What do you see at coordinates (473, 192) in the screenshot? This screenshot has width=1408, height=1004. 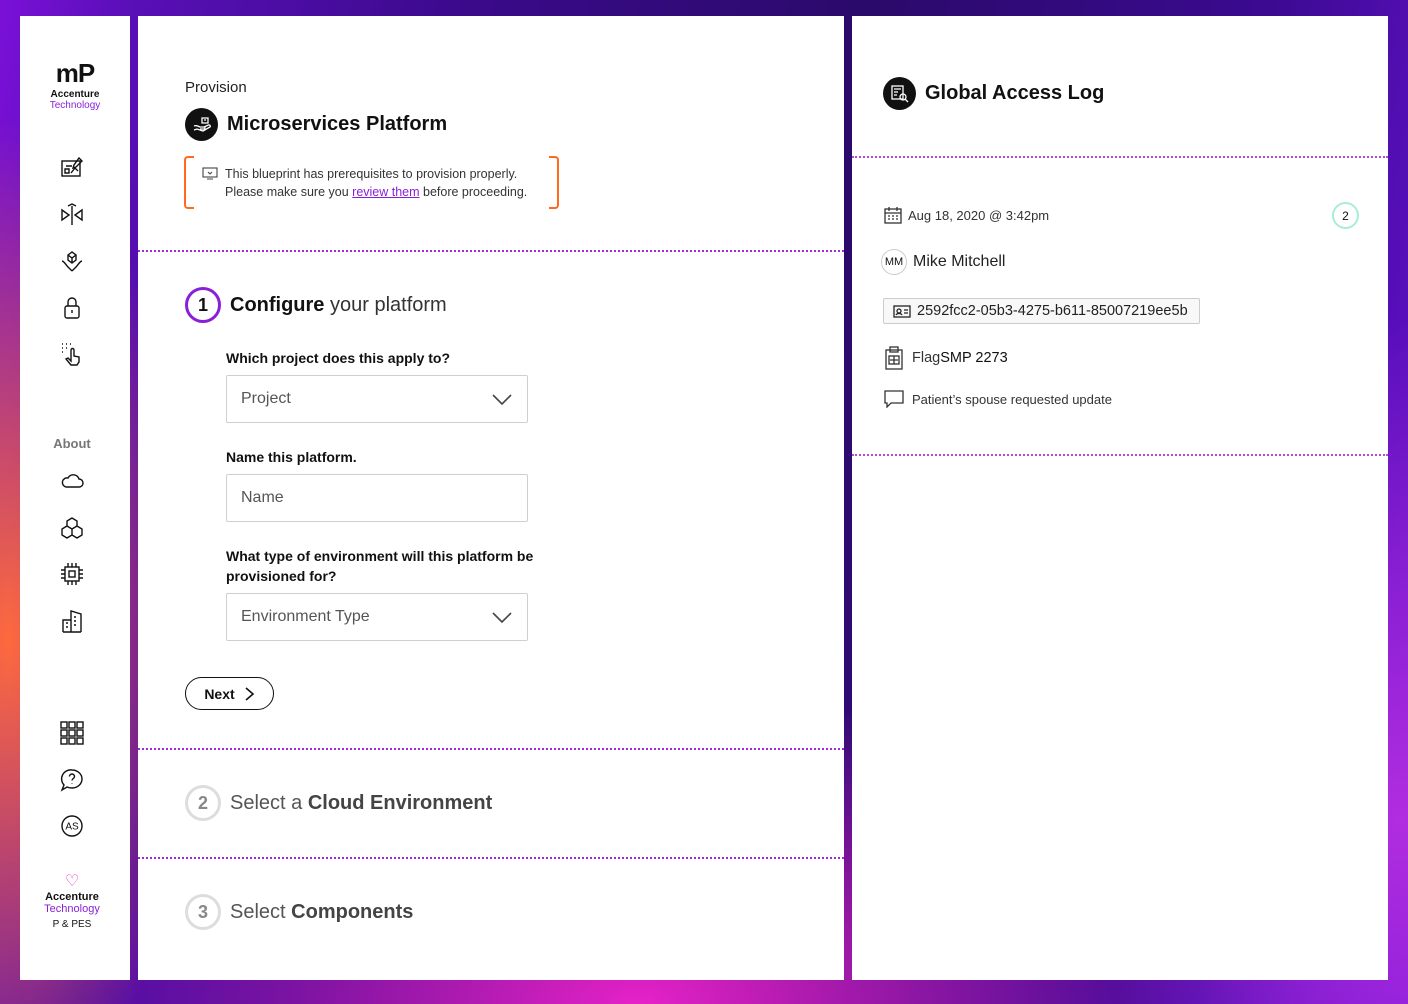 I see `notice-line-2-suffix: before proceeding.` at bounding box center [473, 192].